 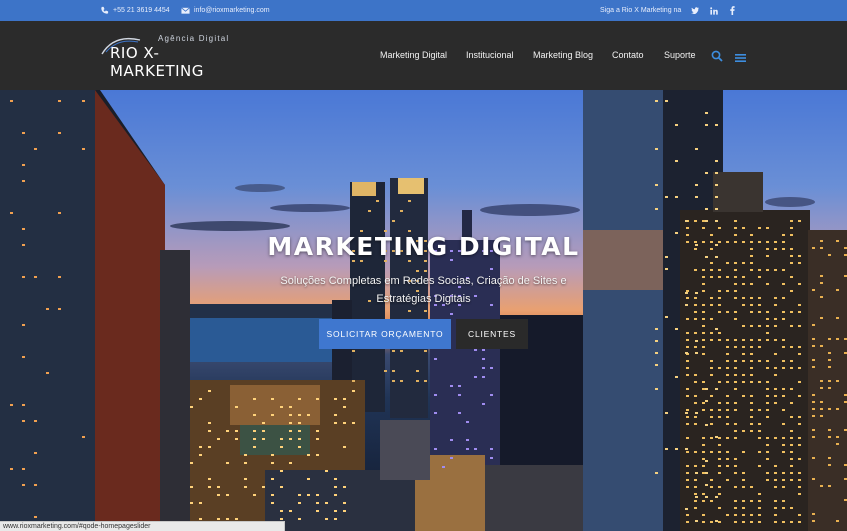 I want to click on clients-button: CLIENTES, so click(x=492, y=334).